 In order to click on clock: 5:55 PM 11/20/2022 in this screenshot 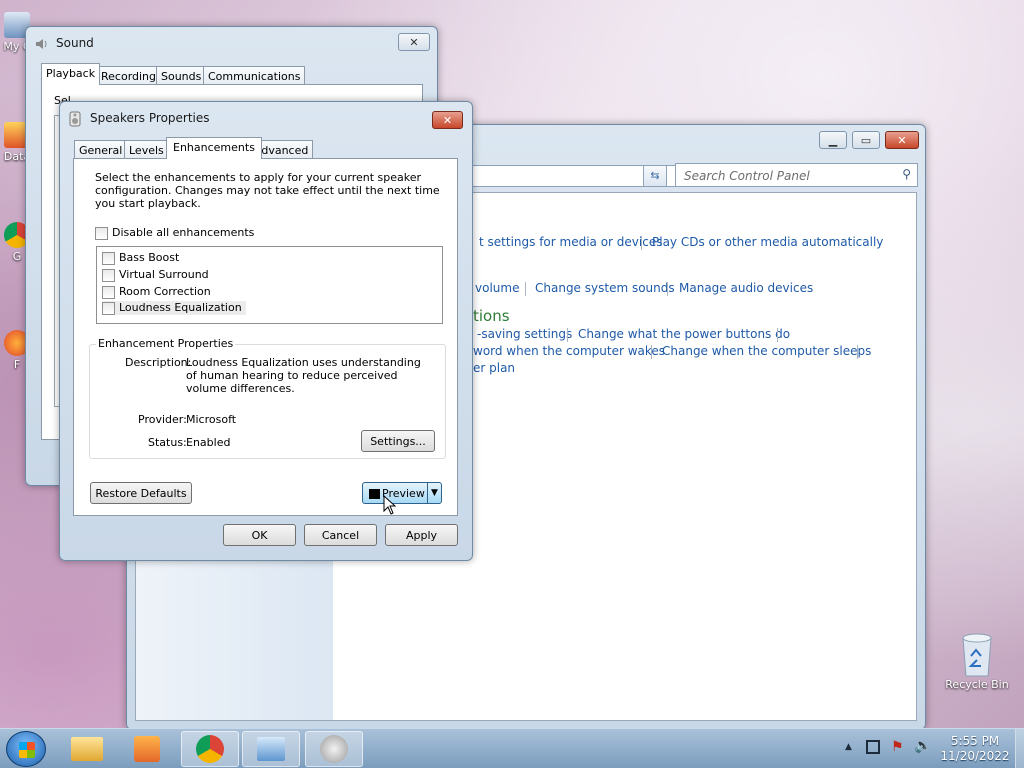, I will do `click(975, 749)`.